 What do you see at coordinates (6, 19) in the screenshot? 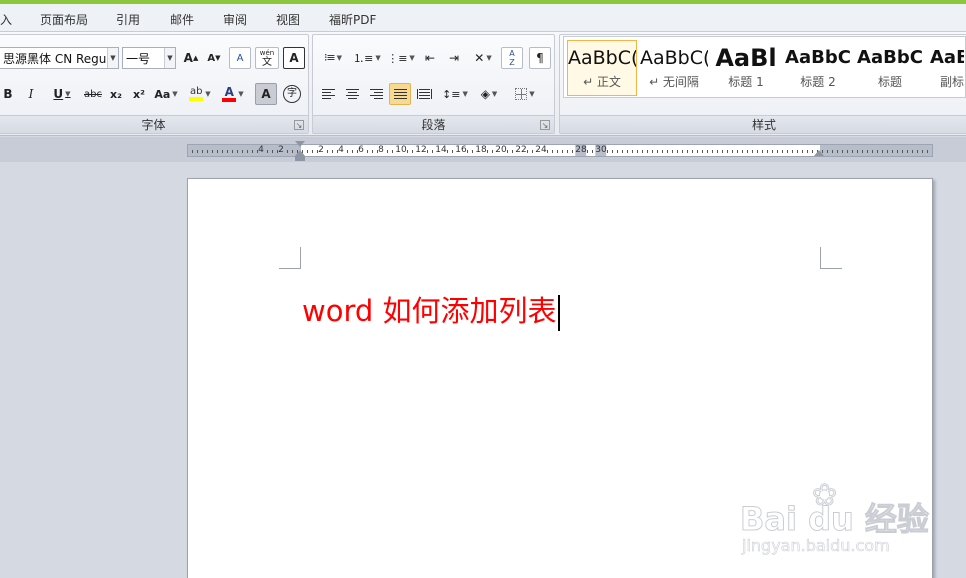
I see `menu-insert: 入` at bounding box center [6, 19].